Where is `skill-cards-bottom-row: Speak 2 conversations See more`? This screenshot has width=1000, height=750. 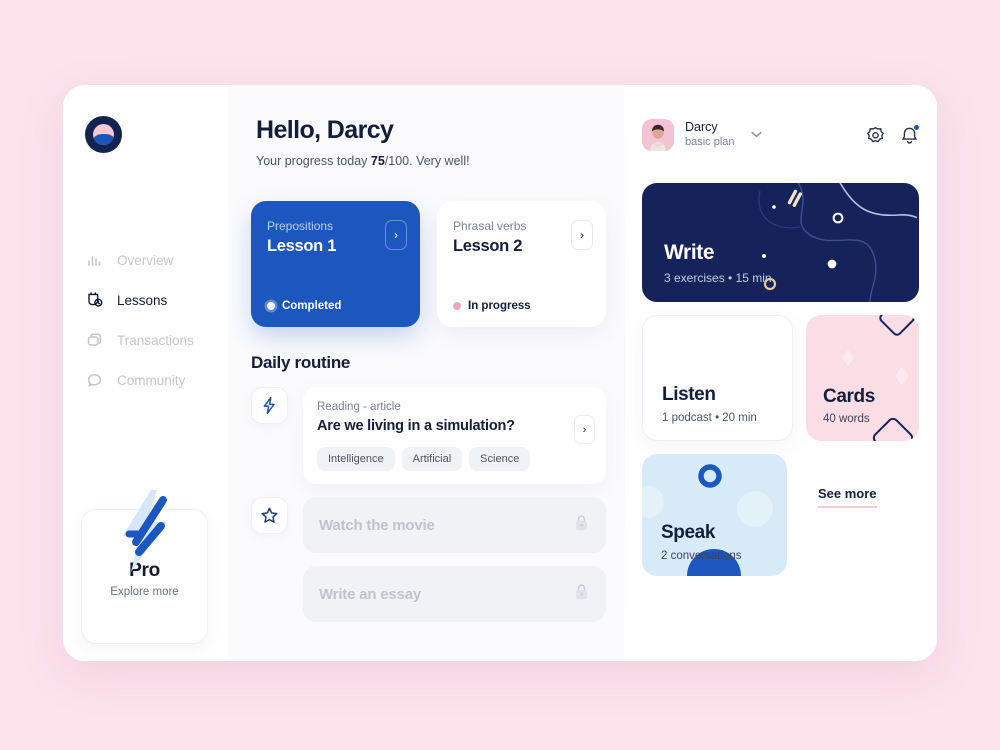 skill-cards-bottom-row: Speak 2 conversations See more is located at coordinates (780, 515).